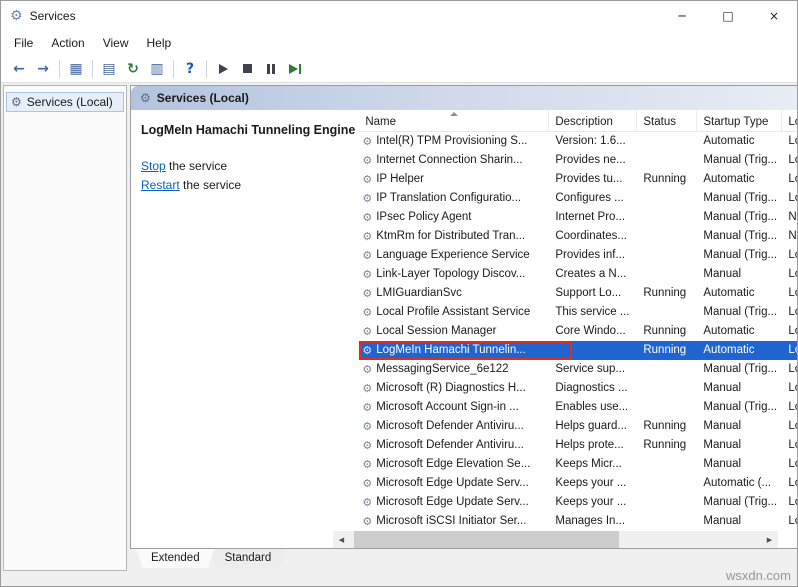 The image size is (798, 587). What do you see at coordinates (67, 43) in the screenshot?
I see `menu-action: Action` at bounding box center [67, 43].